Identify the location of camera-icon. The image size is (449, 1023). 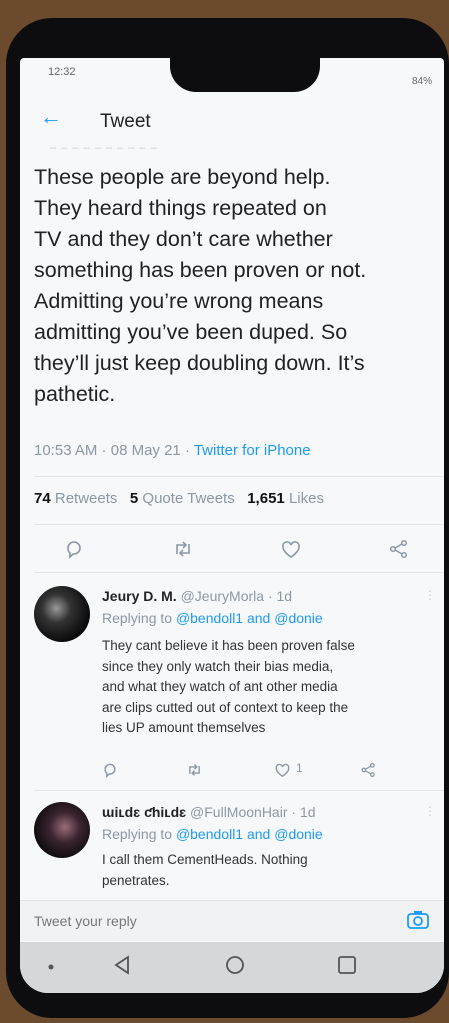
(418, 920).